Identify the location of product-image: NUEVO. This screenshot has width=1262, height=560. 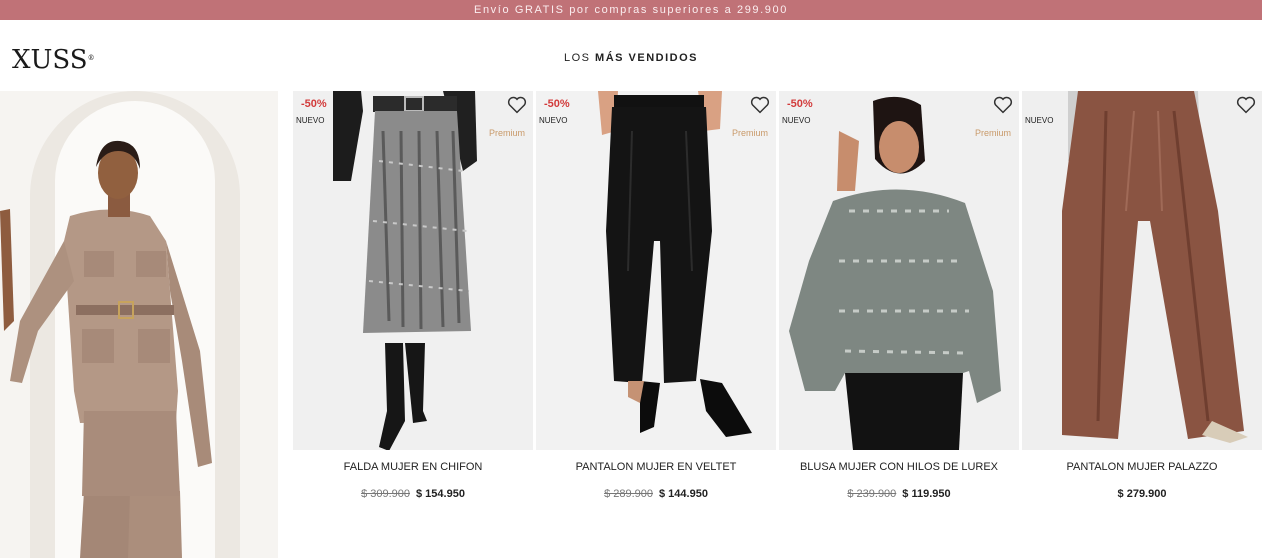
(1142, 270).